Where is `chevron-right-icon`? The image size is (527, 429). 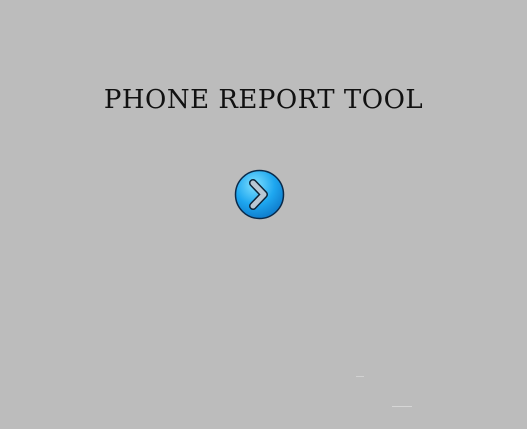
chevron-right-icon is located at coordinates (259, 194).